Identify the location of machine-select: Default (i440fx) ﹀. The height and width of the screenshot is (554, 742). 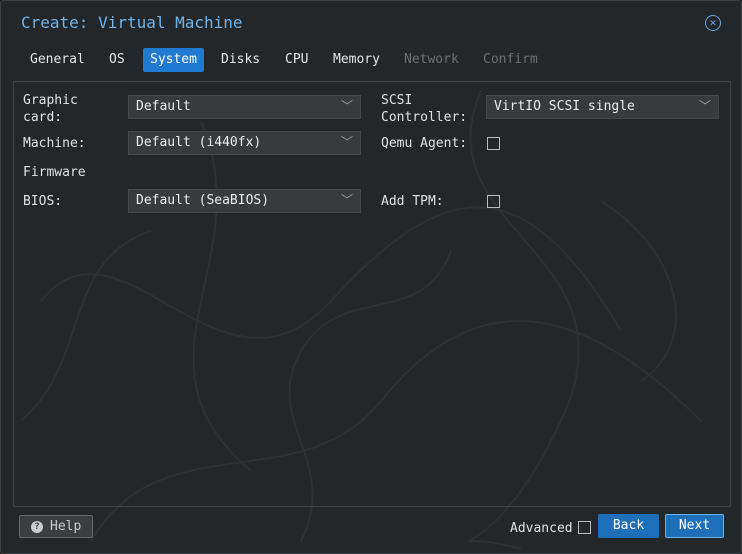
(244, 143).